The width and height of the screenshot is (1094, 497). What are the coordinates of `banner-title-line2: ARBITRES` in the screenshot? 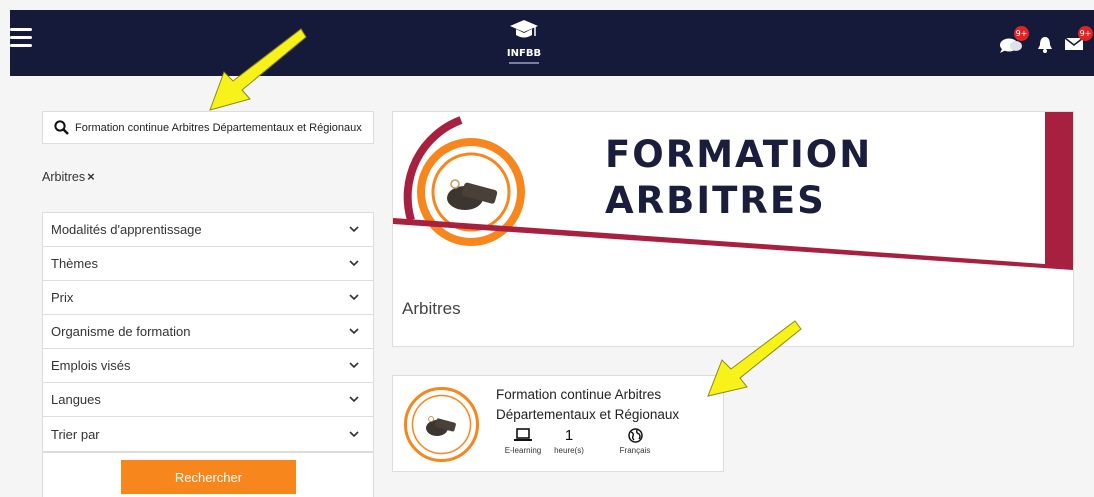 It's located at (715, 200).